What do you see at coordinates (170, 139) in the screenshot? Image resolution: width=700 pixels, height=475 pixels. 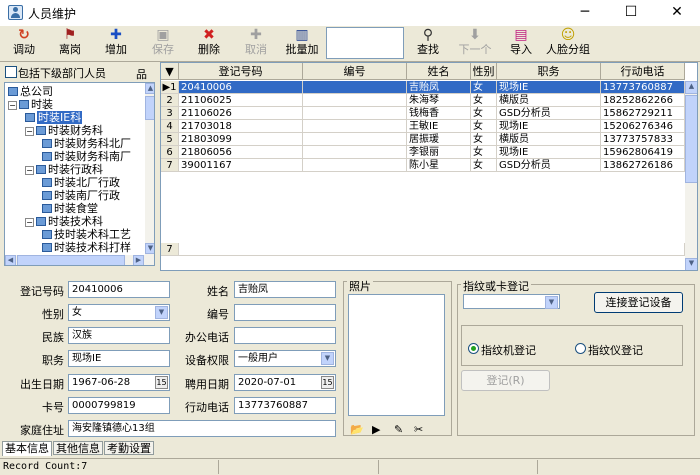 I see `row-indicator: 5` at bounding box center [170, 139].